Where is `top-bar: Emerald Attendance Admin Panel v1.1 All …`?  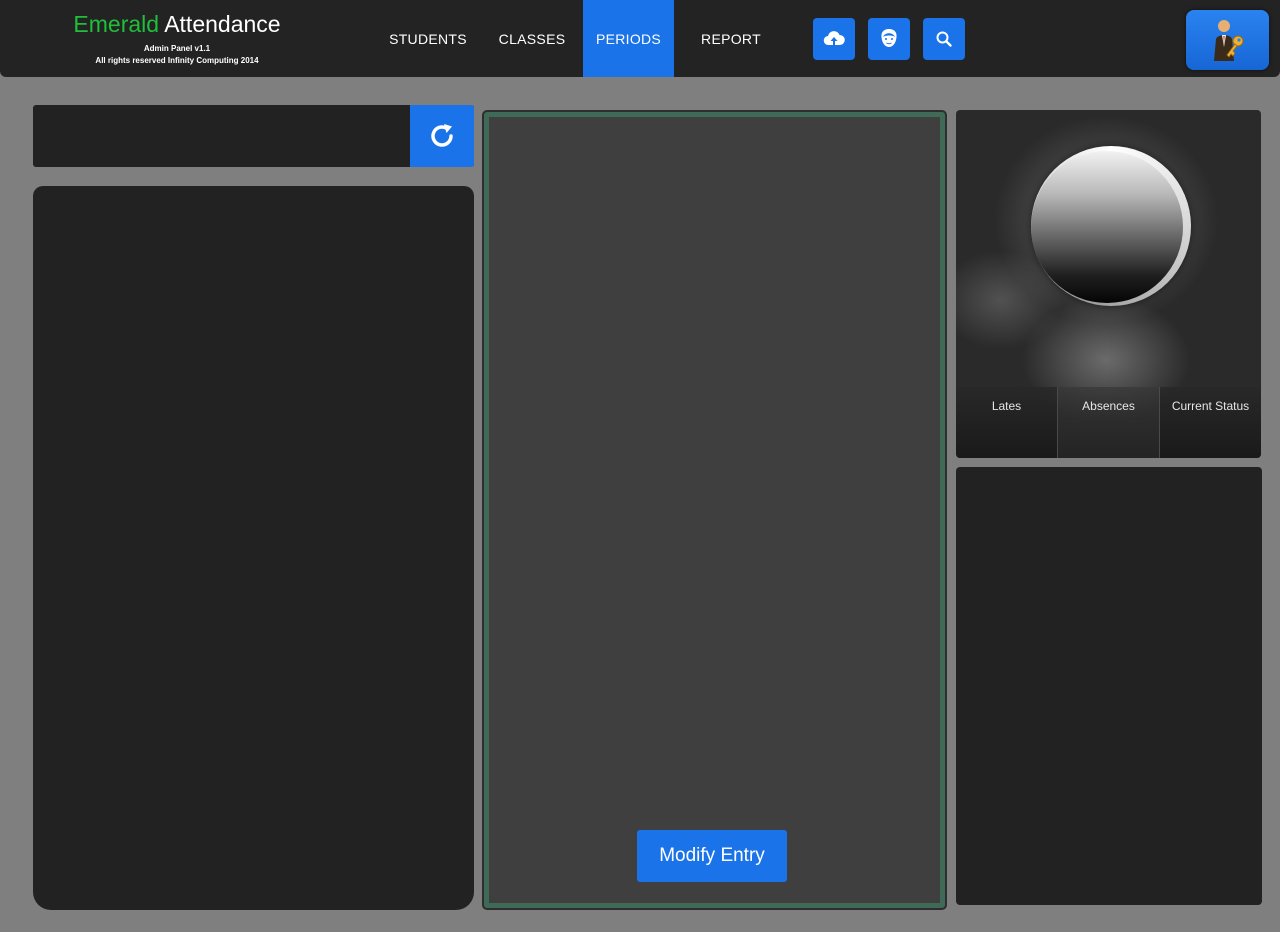 top-bar: Emerald Attendance Admin Panel v1.1 All … is located at coordinates (640, 38).